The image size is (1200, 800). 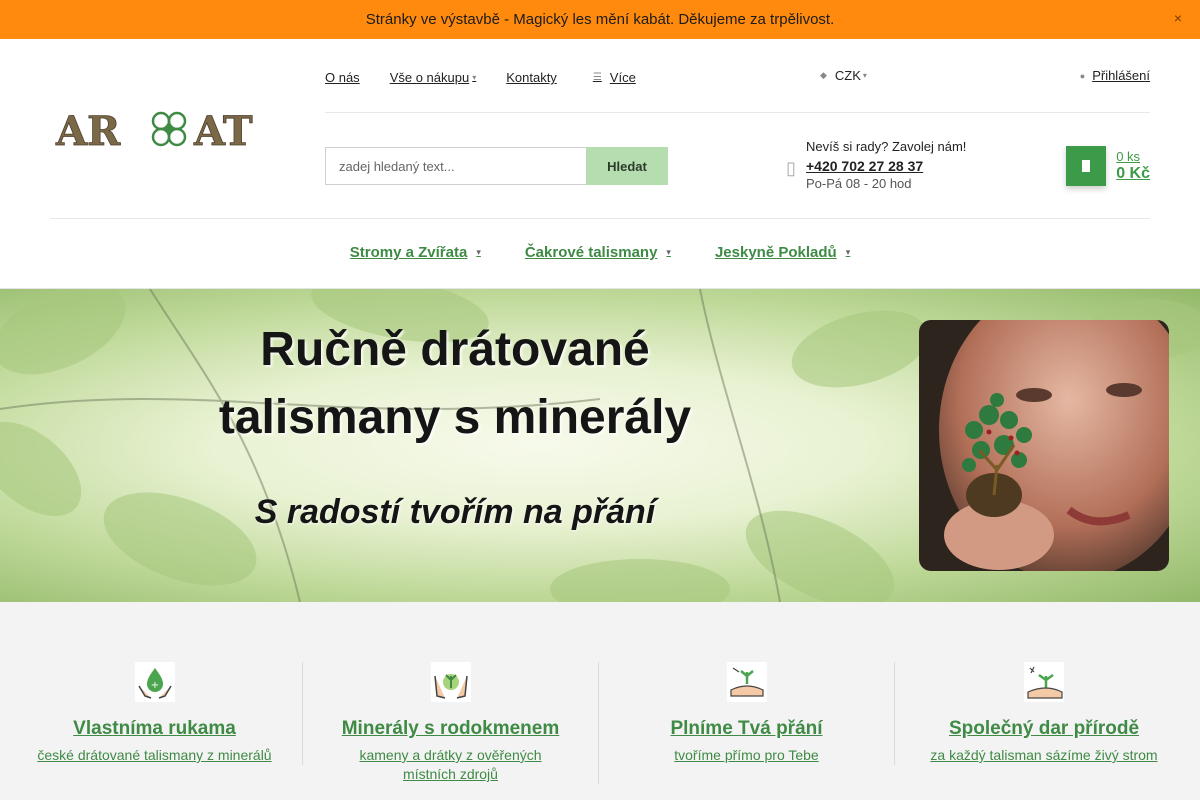 I want to click on phone-number-link: +420 702 27 28 37, so click(x=886, y=166).